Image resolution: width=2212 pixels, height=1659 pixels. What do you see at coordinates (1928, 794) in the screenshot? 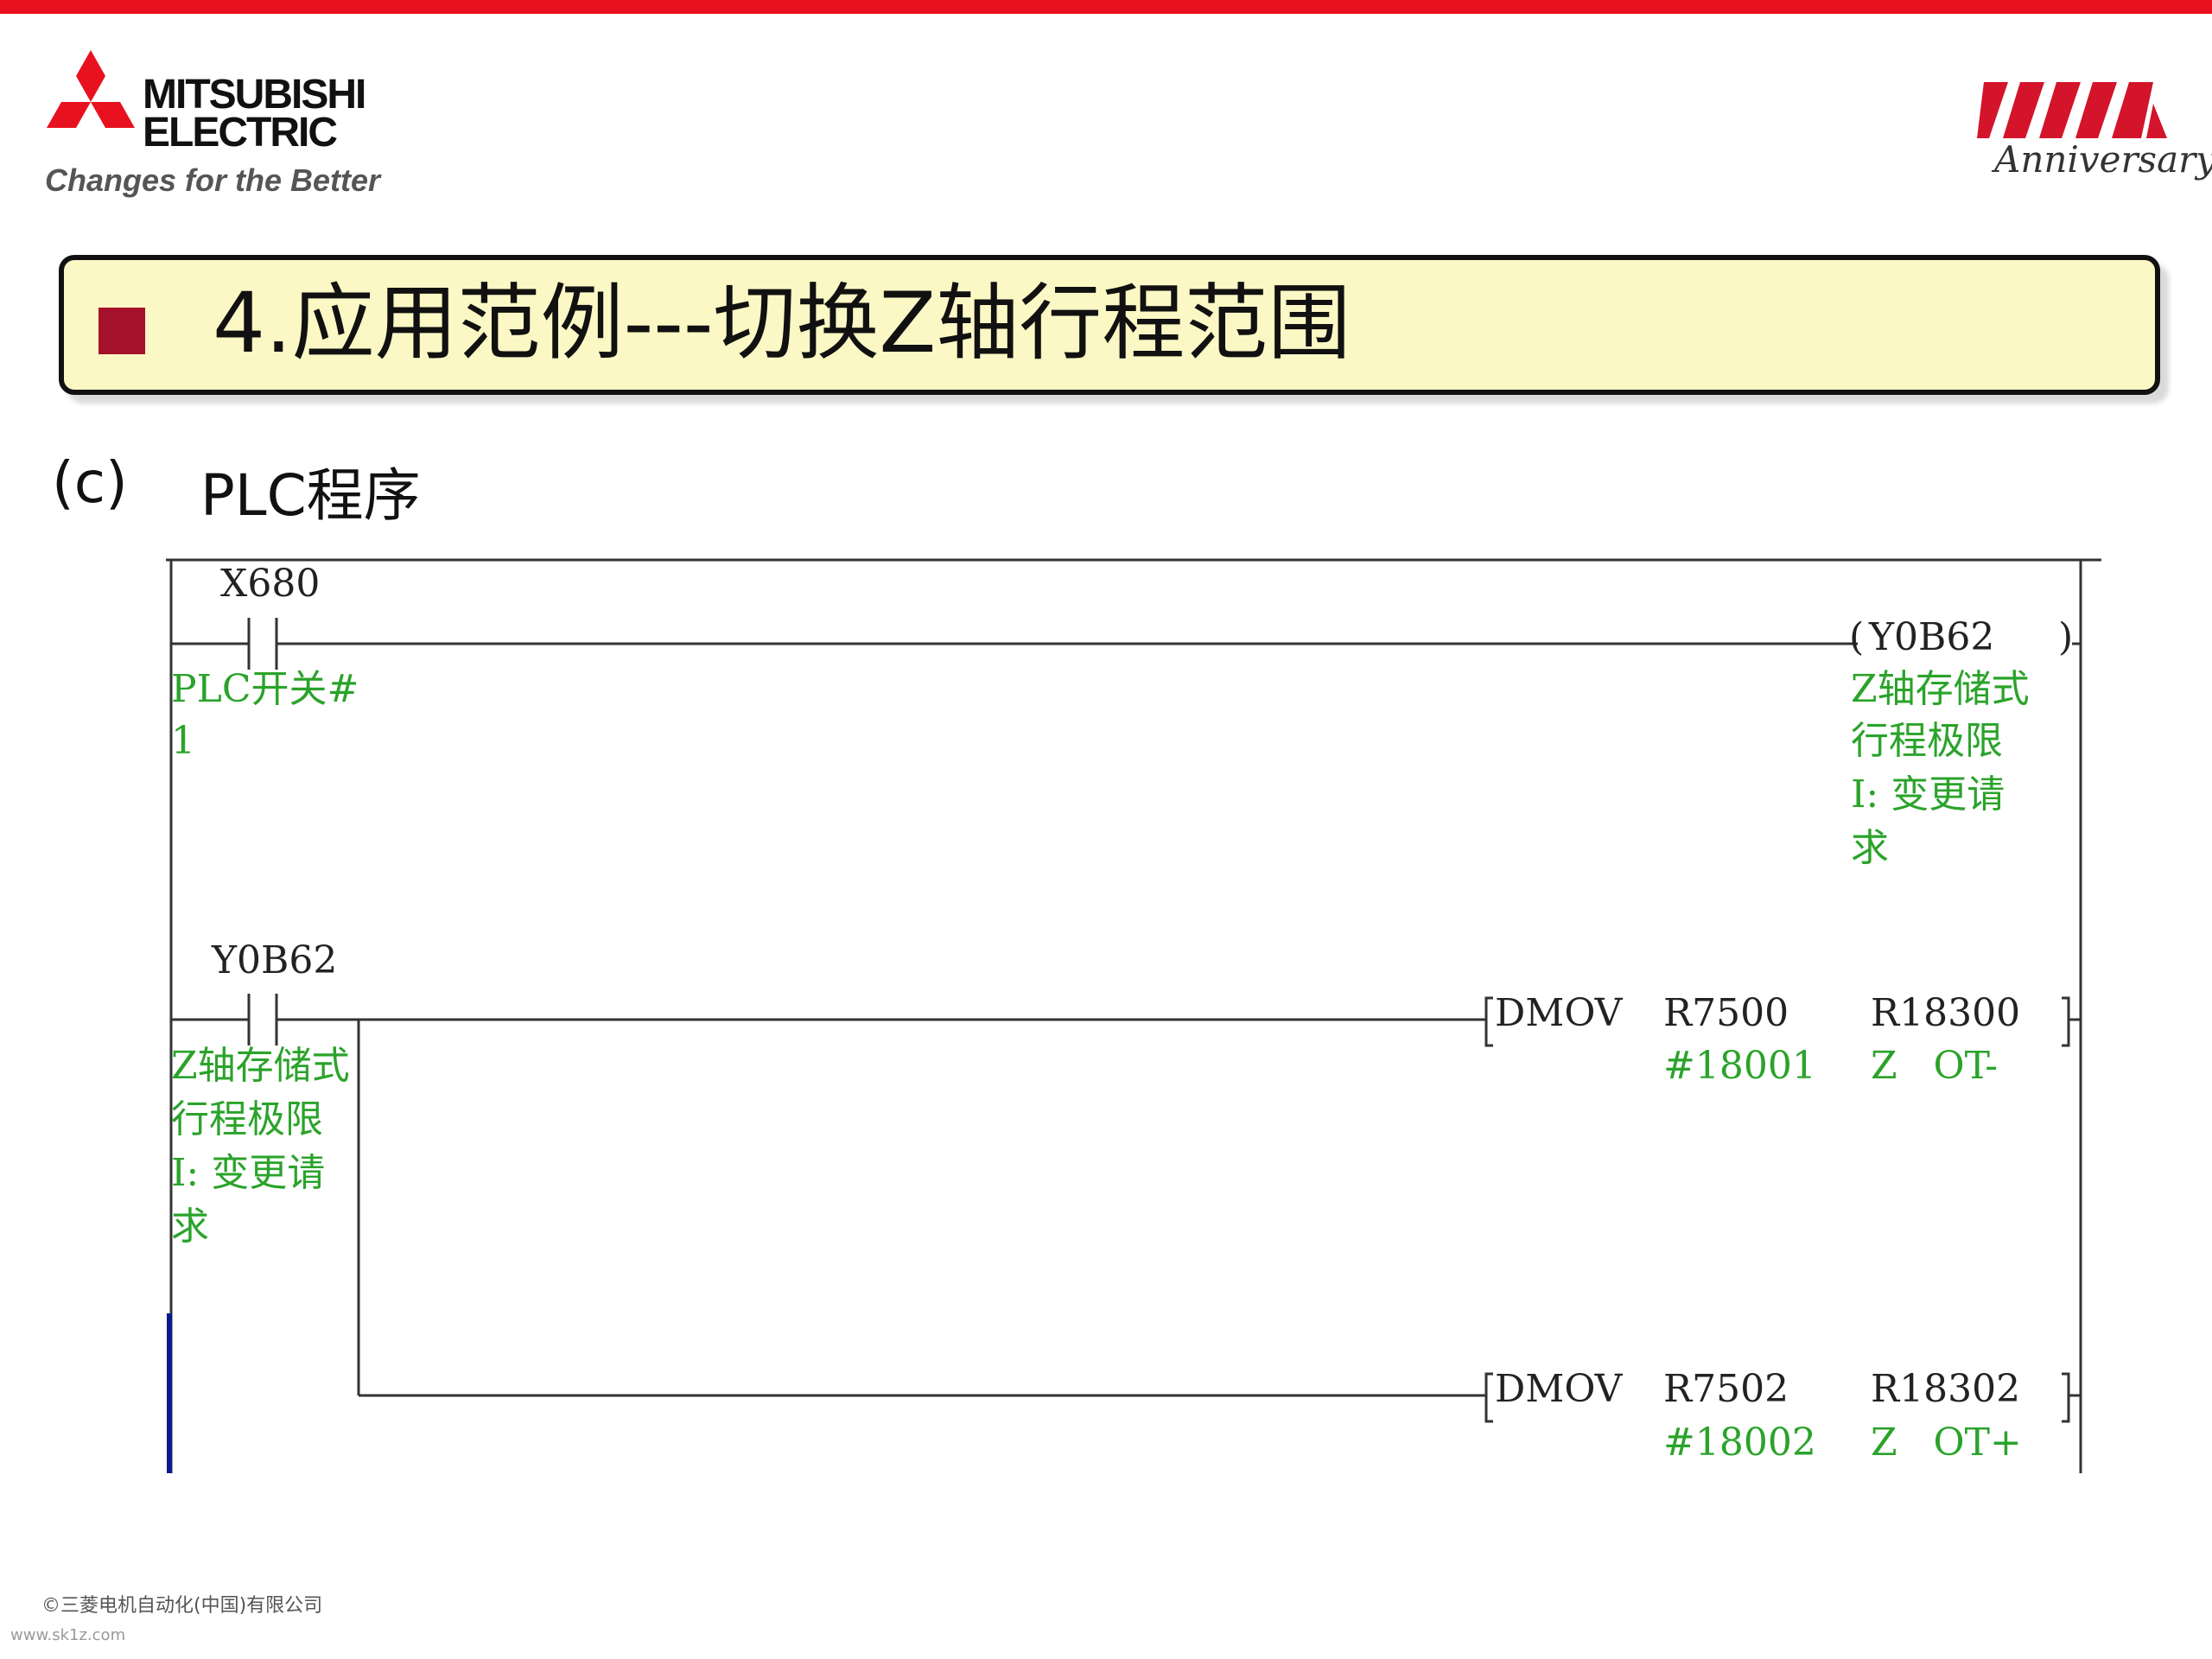
I see `rung1-coil-comment-3: I: 变更请` at bounding box center [1928, 794].